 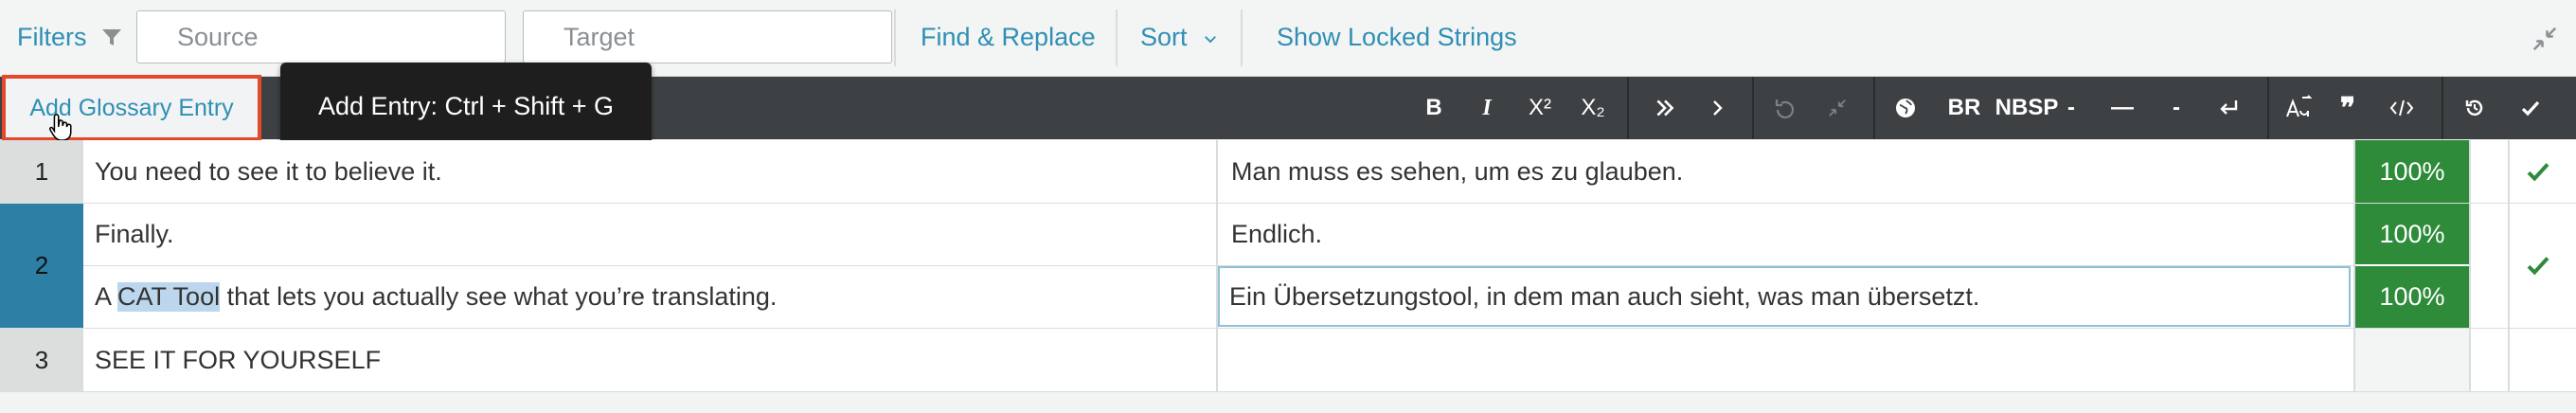 What do you see at coordinates (2545, 39) in the screenshot?
I see `collapse-icon` at bounding box center [2545, 39].